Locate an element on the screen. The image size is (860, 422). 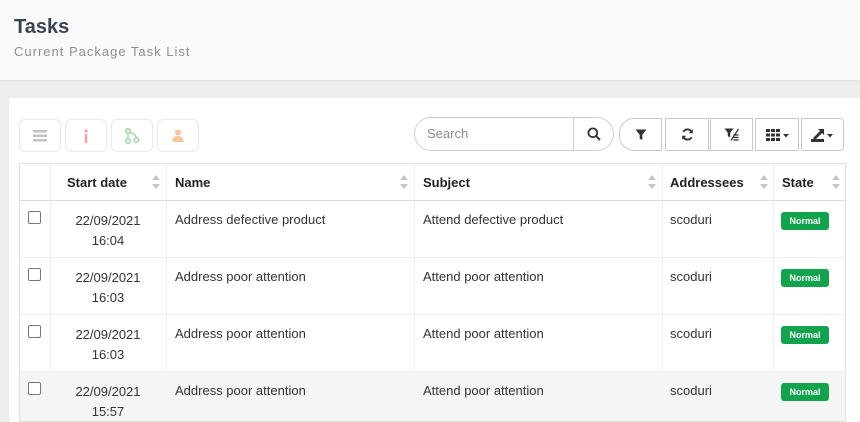
filter-icon is located at coordinates (640, 134).